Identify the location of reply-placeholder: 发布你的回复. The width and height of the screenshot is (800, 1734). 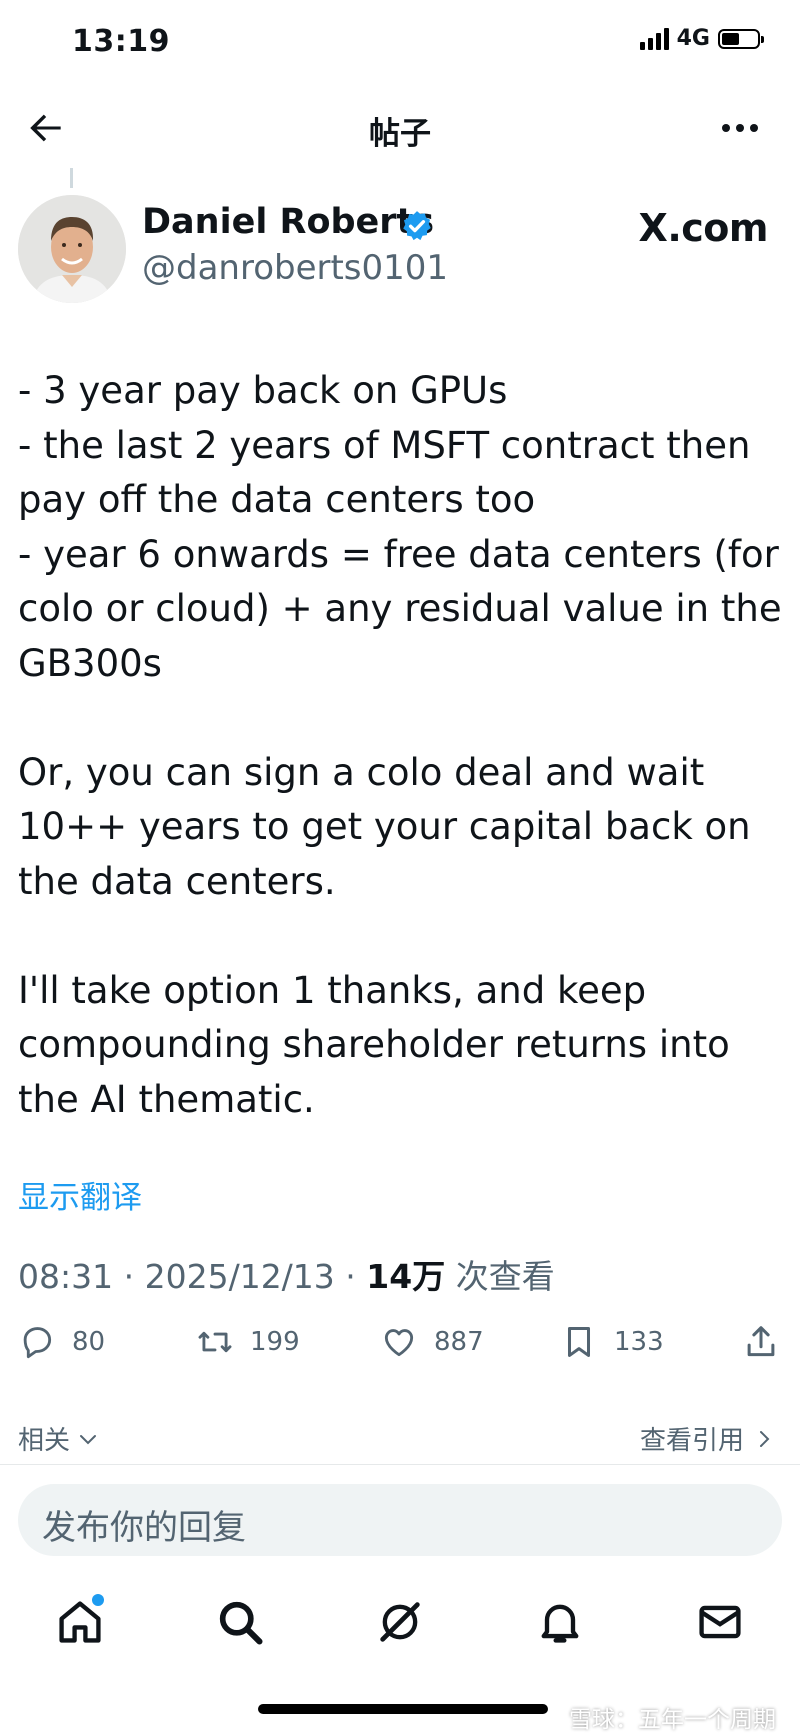
(144, 1528).